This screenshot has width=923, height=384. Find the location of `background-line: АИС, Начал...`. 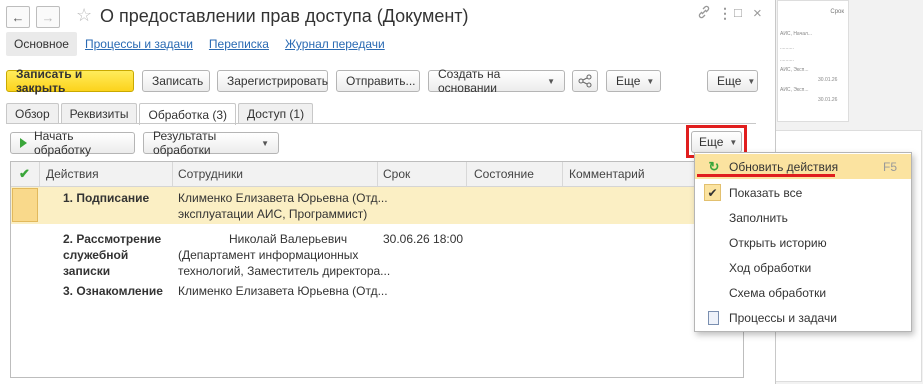

background-line: АИС, Начал... is located at coordinates (796, 34).